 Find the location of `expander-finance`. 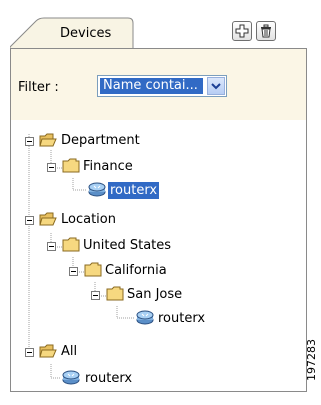

expander-finance is located at coordinates (51, 167).